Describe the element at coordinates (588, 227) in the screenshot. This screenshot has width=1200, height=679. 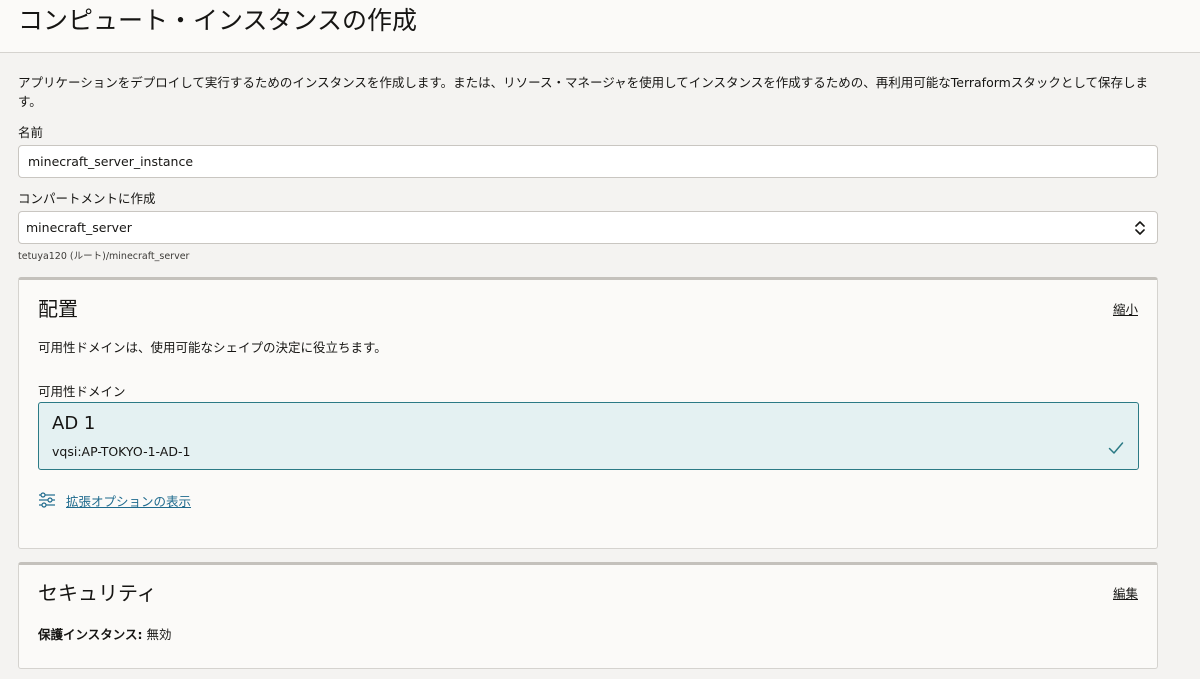
I see `compartment-select: minecraft_server` at that location.